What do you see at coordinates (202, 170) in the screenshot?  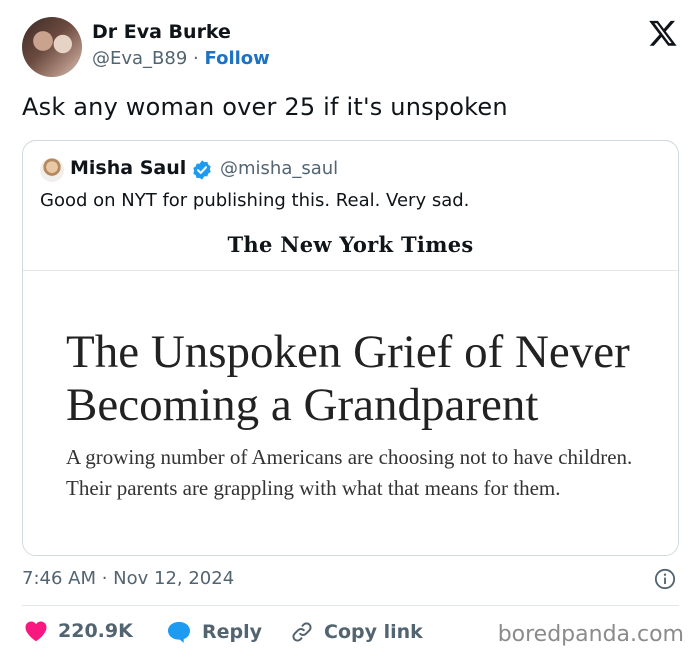 I see `verified-badge-icon` at bounding box center [202, 170].